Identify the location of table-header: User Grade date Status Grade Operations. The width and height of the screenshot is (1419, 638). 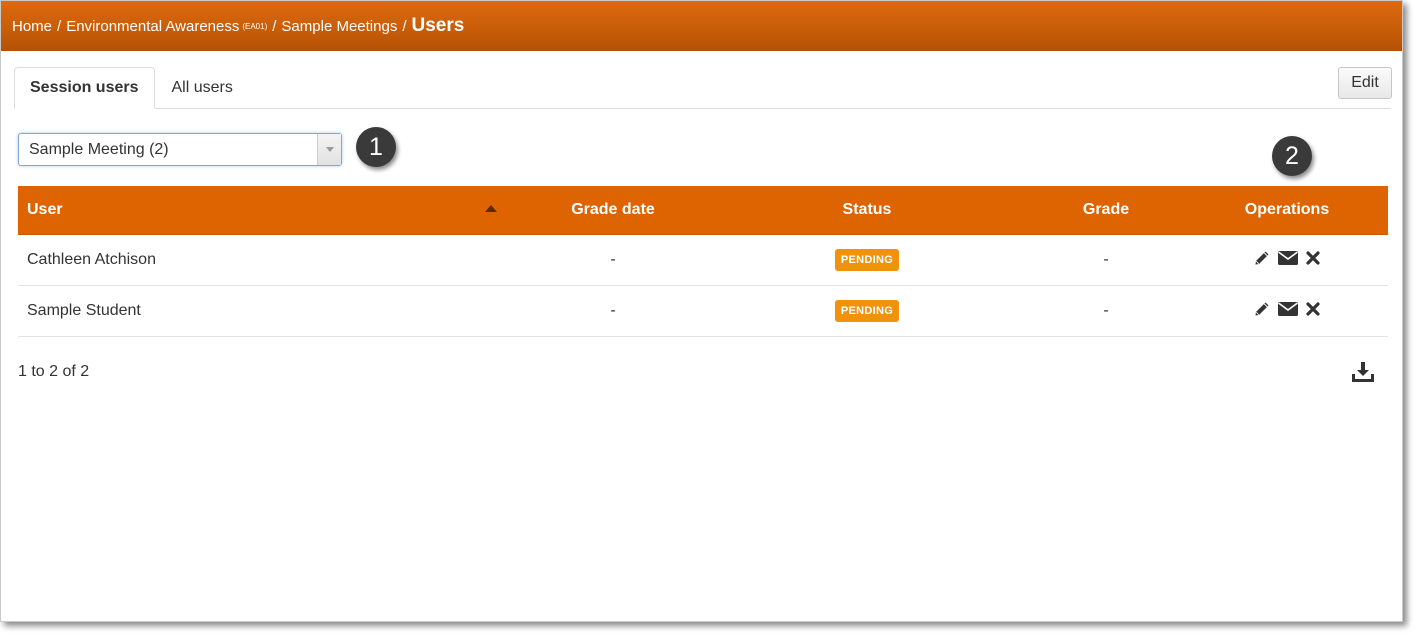
(703, 210).